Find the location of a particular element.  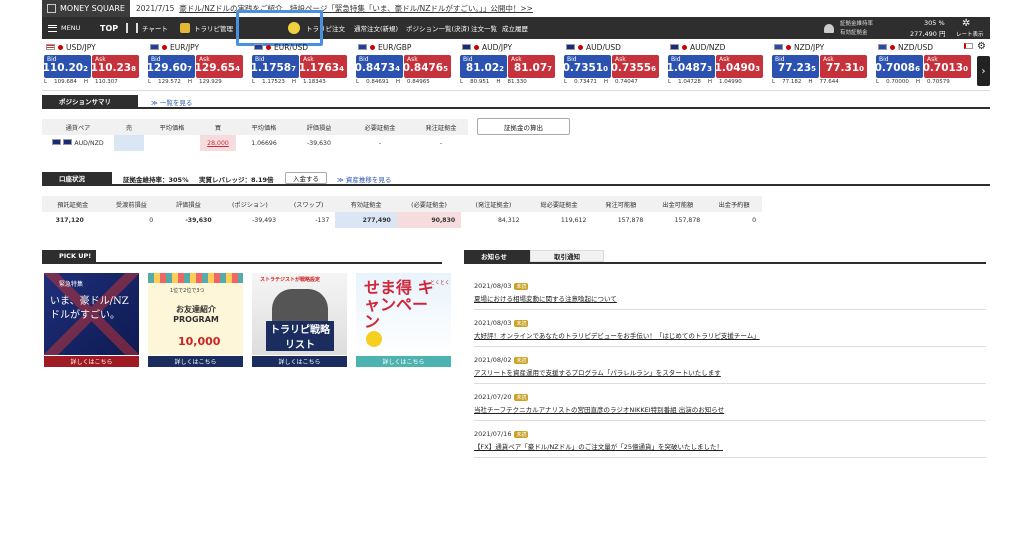

logo: MONEY SQUARE is located at coordinates (86, 8).